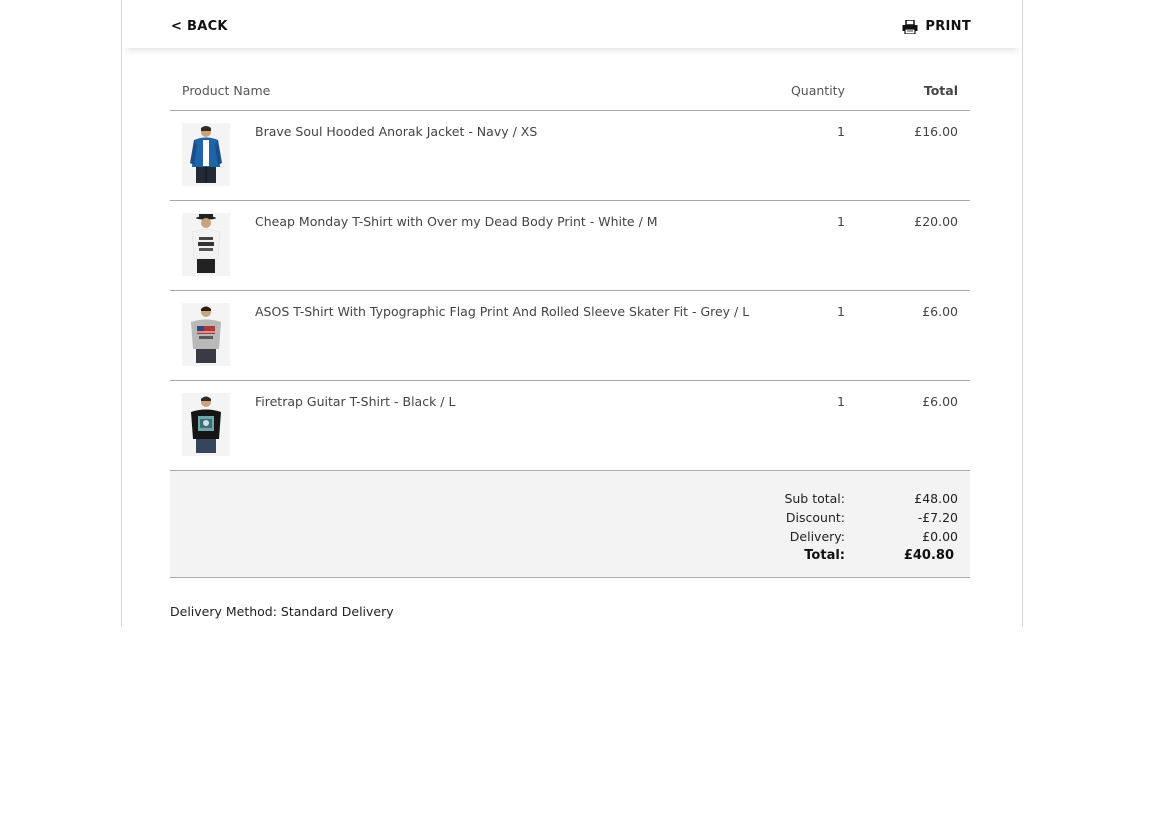 The width and height of the screenshot is (1165, 816). What do you see at coordinates (282, 611) in the screenshot?
I see `delivery-method: Delivery Method: Standard Delivery` at bounding box center [282, 611].